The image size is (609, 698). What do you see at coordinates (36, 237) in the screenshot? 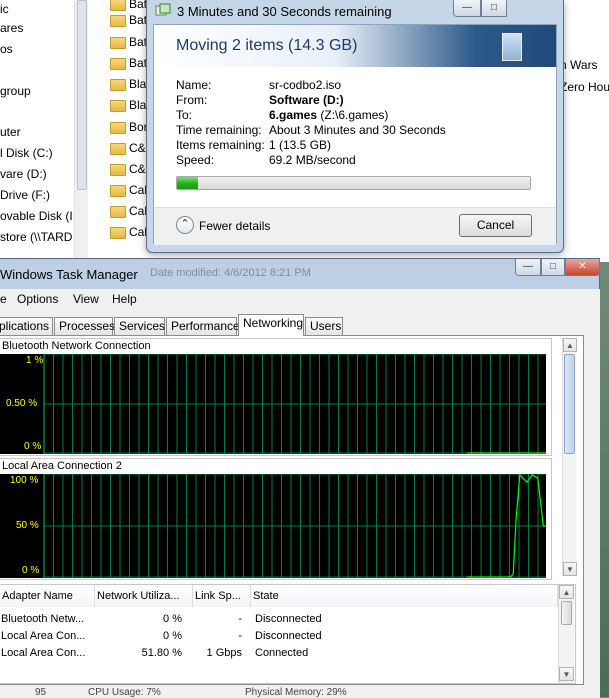
I see `nav-item-network-drive: store (\\TARD` at bounding box center [36, 237].